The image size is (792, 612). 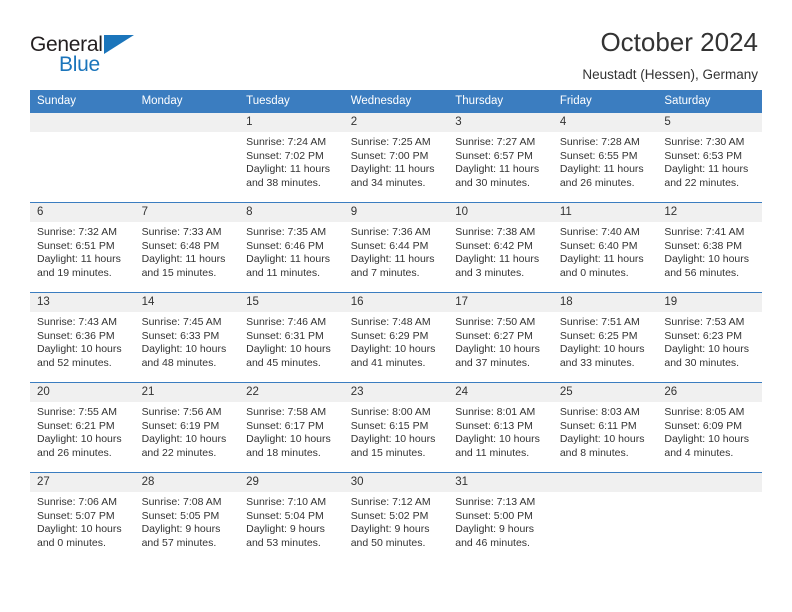 I want to click on weekday-header-sunday: Sunday, so click(x=82, y=101).